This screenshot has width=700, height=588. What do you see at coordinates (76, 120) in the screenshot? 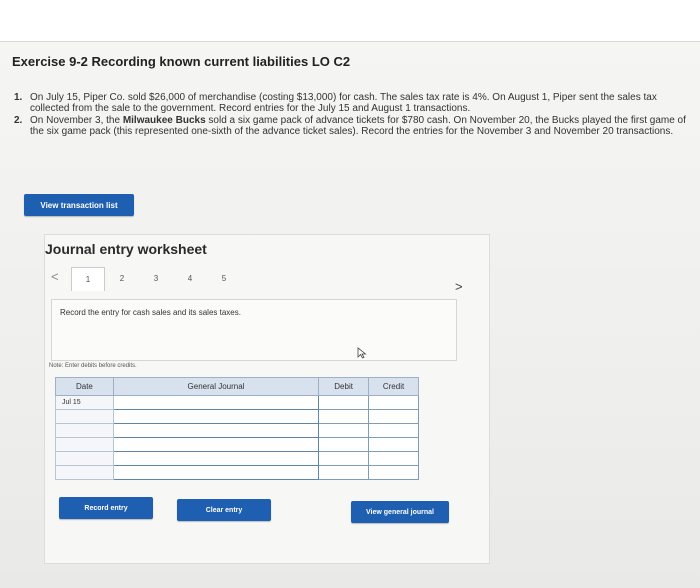
I see `problem-text-start: On November 3, the` at bounding box center [76, 120].